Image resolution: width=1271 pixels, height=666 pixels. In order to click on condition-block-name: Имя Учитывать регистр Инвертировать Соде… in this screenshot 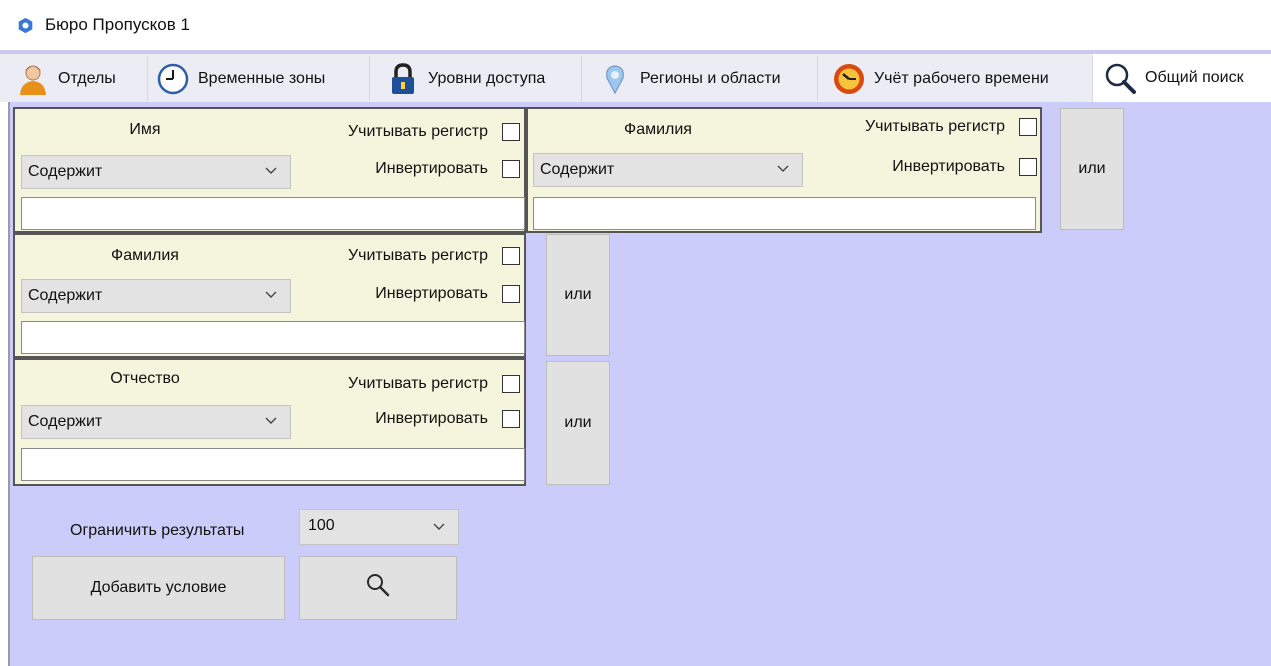, I will do `click(269, 170)`.